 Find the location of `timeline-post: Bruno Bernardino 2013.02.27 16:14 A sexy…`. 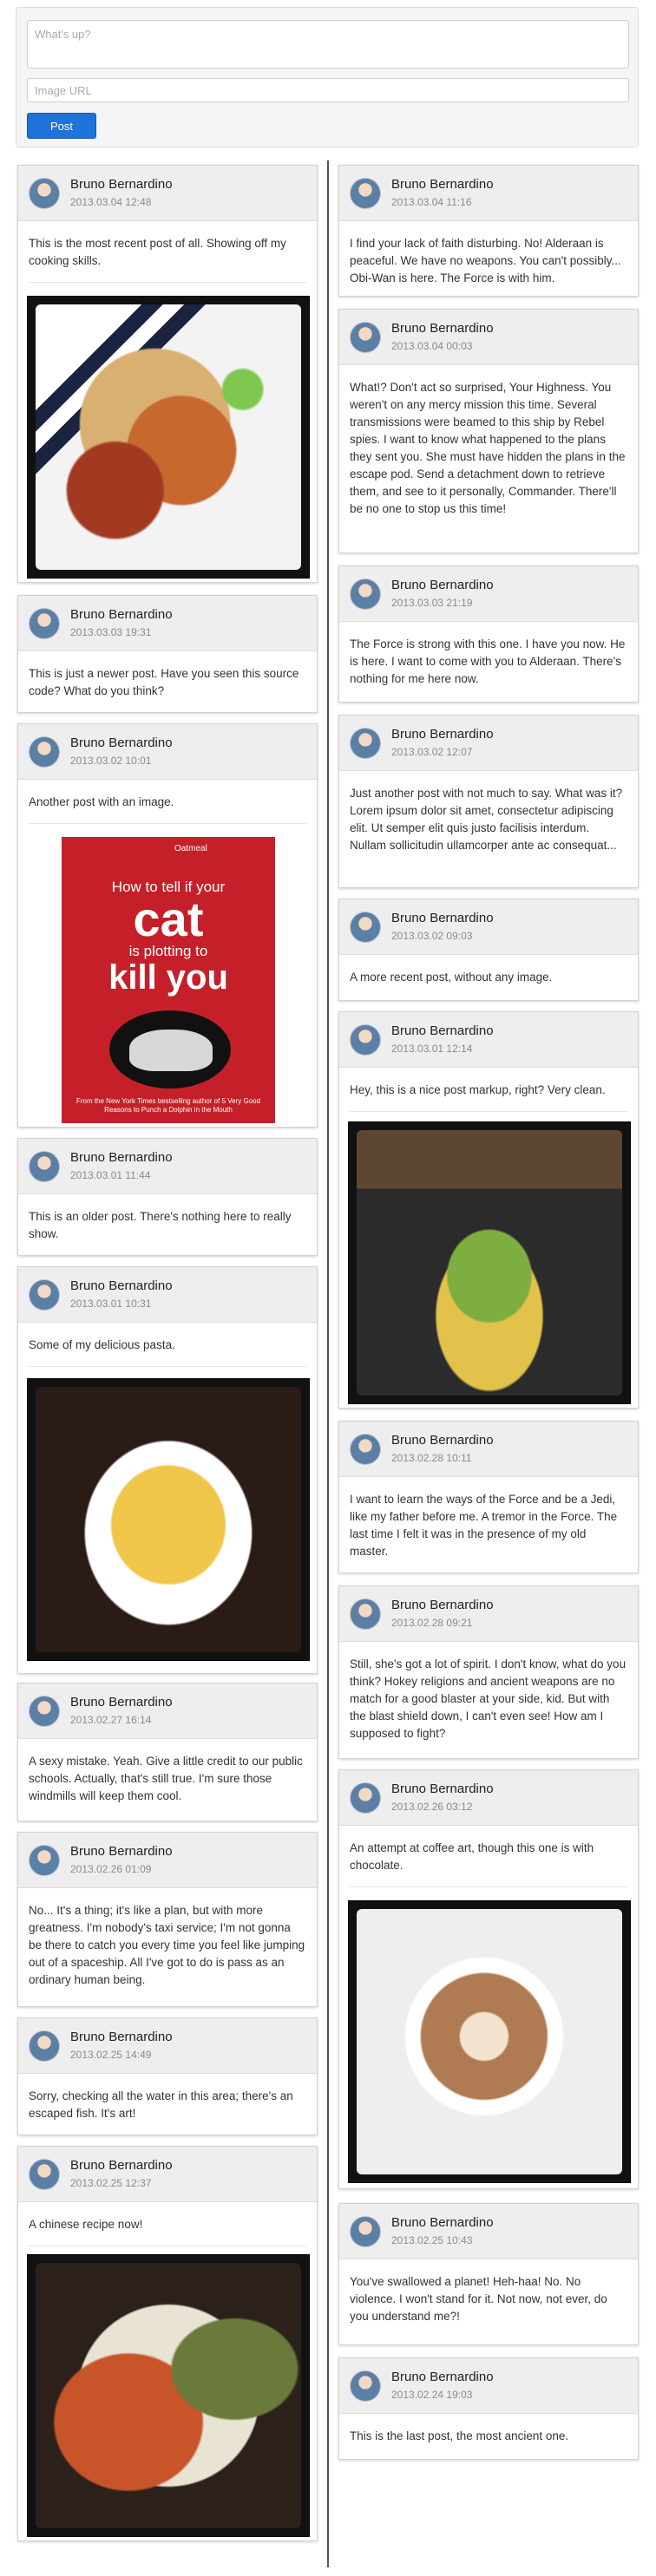

timeline-post: Bruno Bernardino 2013.02.27 16:14 A sexy… is located at coordinates (167, 1752).